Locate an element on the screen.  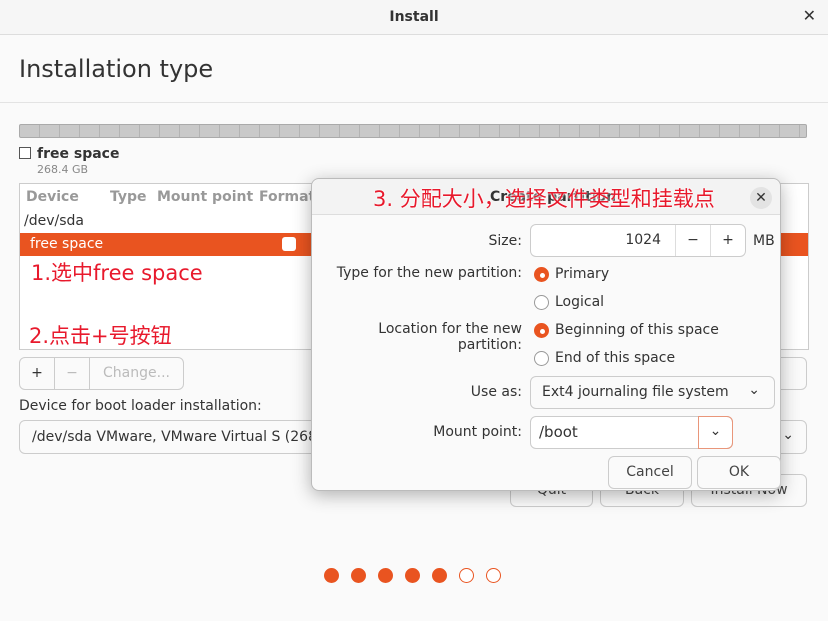
title-bar: Install ✕ is located at coordinates (414, 17).